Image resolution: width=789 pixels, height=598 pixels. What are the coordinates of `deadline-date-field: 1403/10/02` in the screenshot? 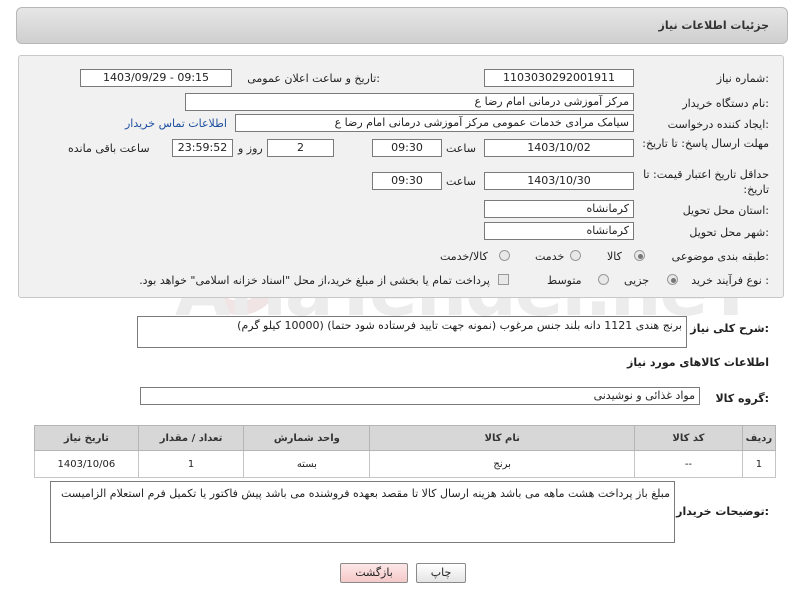 It's located at (559, 148).